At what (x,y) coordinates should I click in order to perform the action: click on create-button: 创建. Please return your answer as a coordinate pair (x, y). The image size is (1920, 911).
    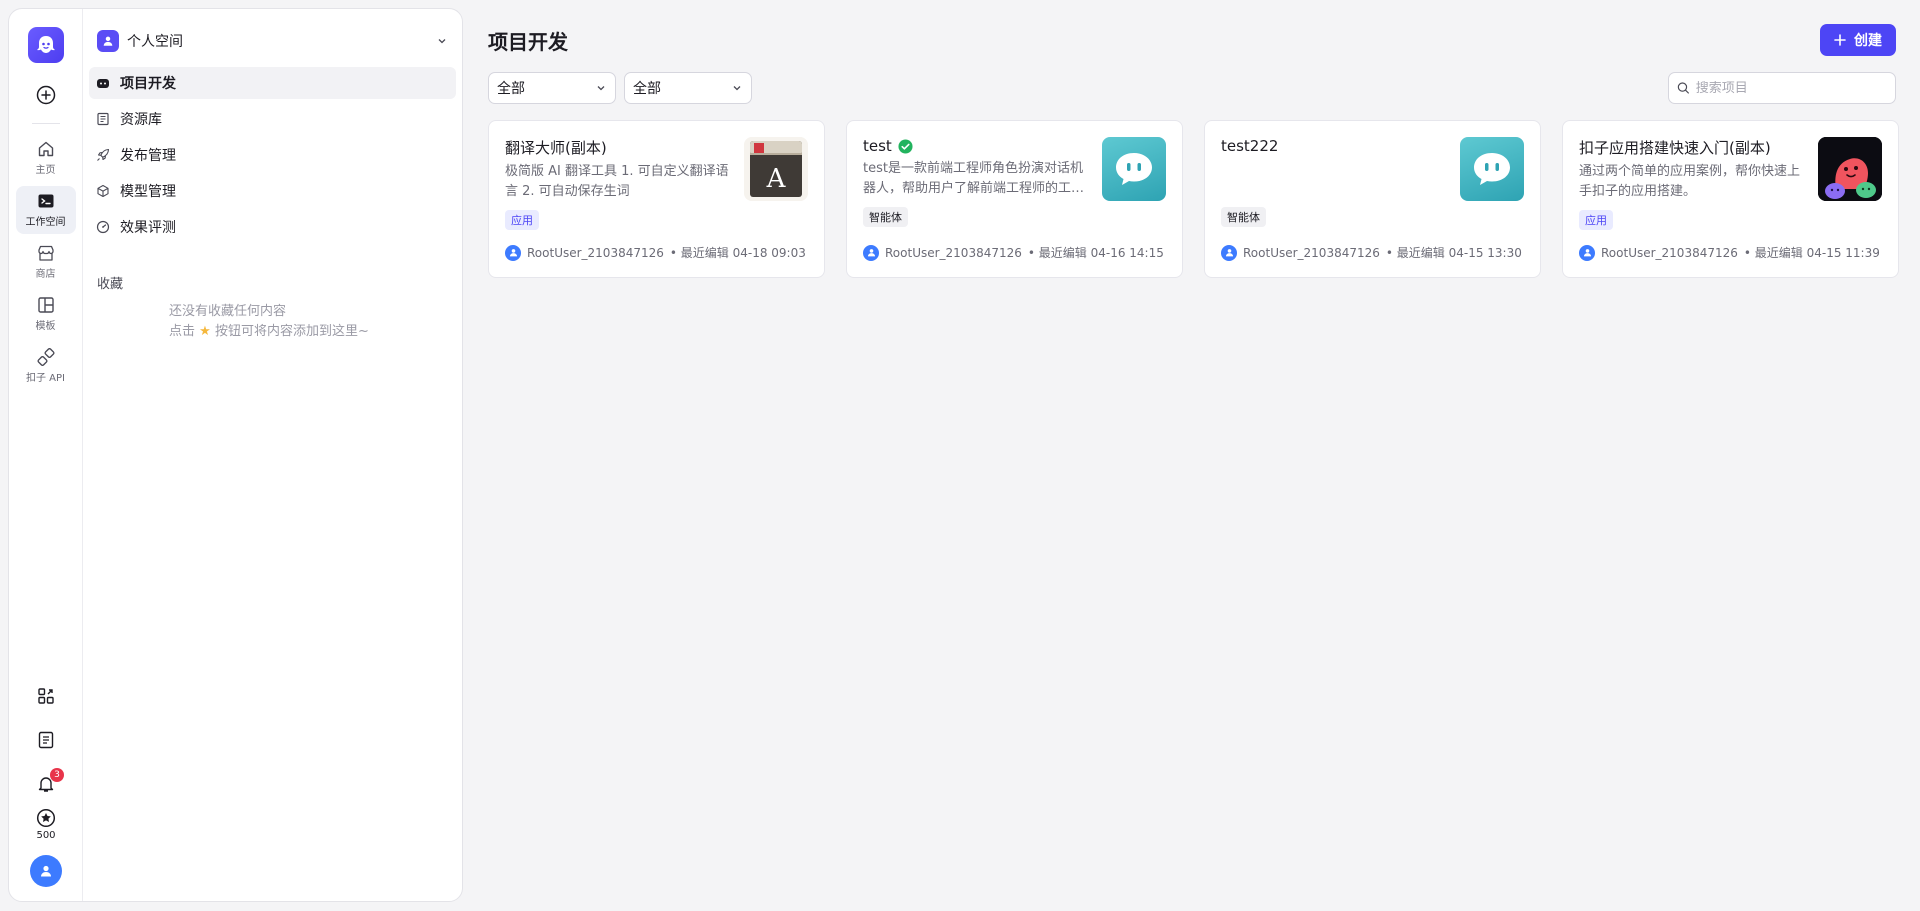
    Looking at the image, I should click on (1858, 40).